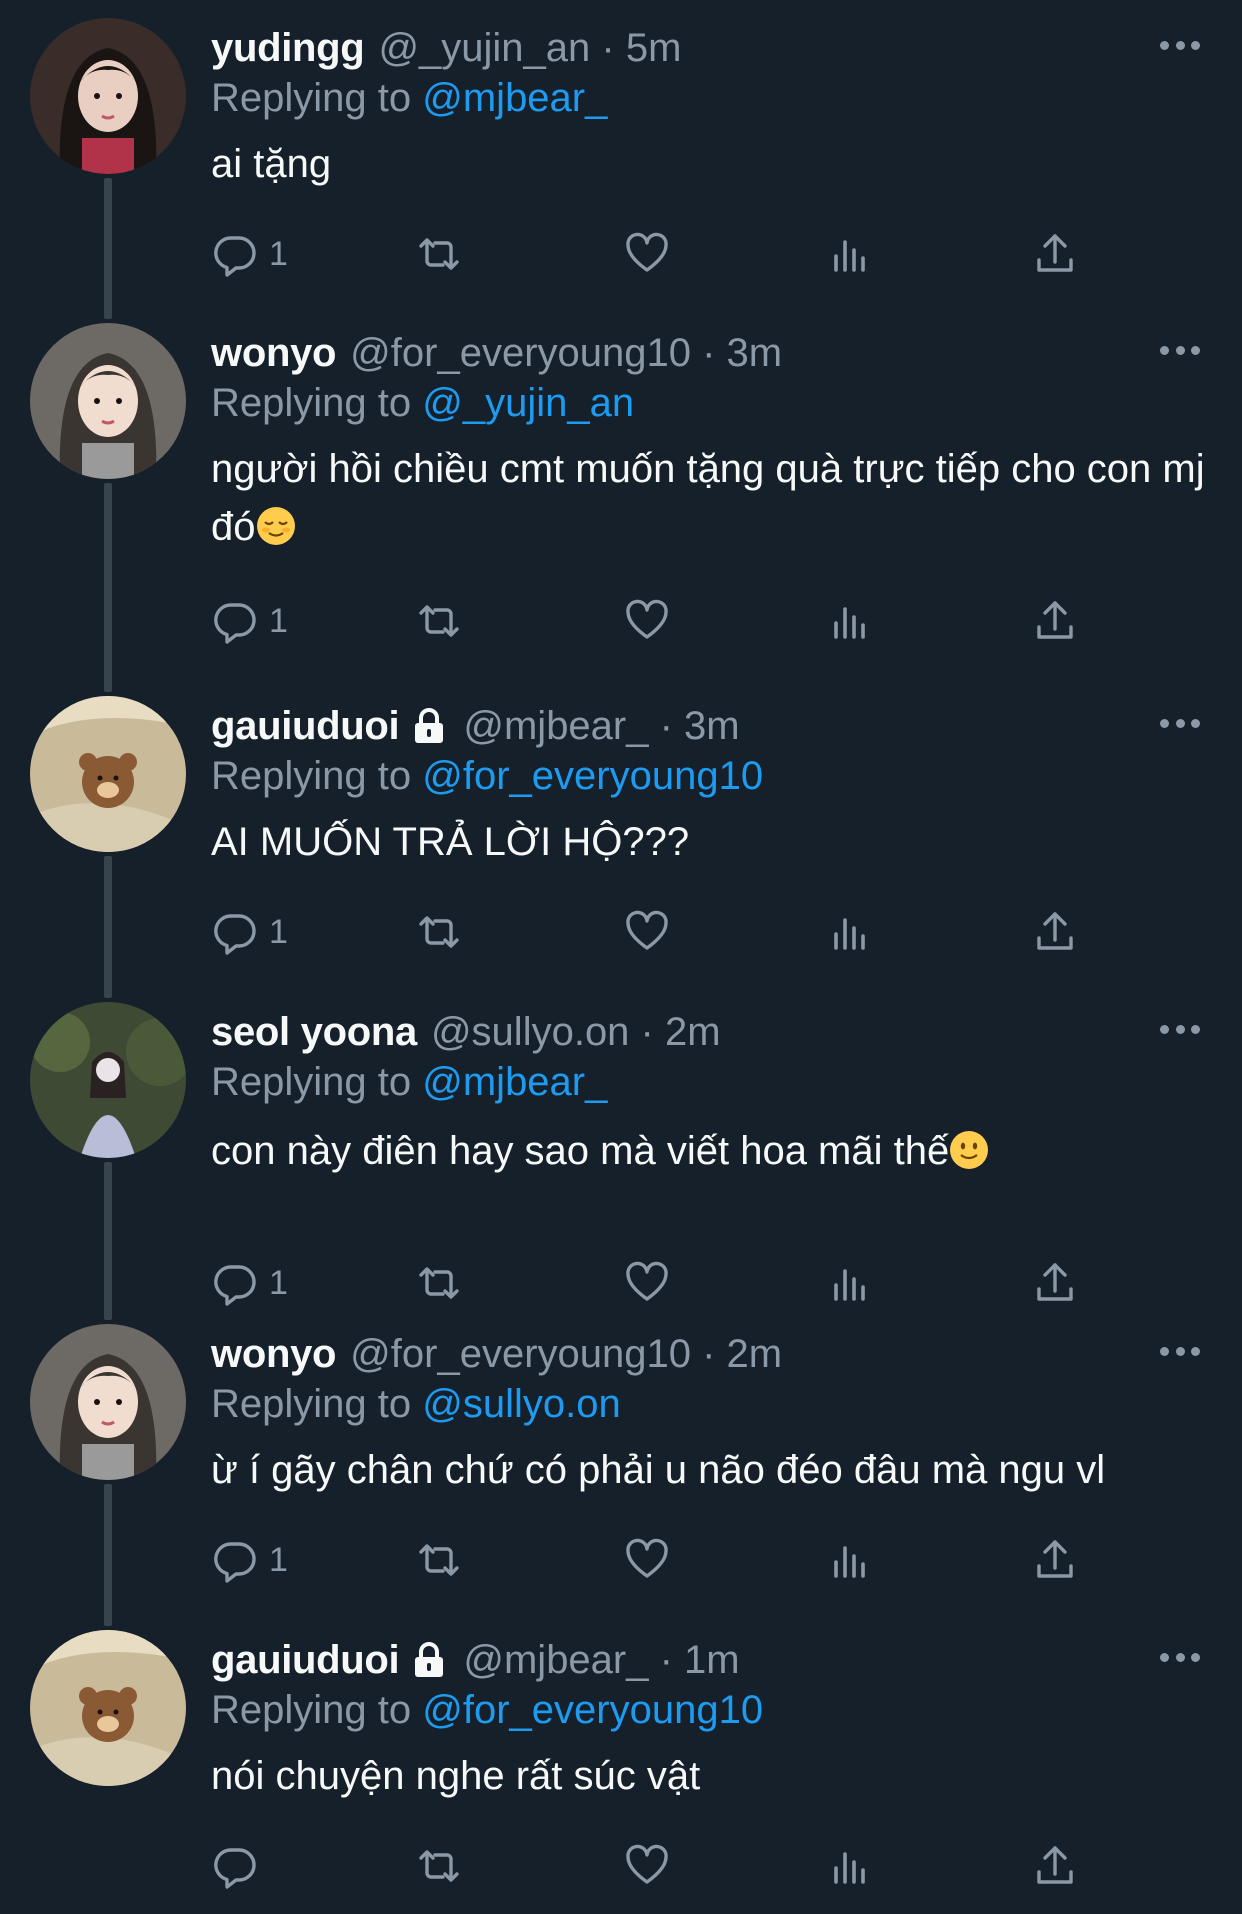 Image resolution: width=1242 pixels, height=1914 pixels. I want to click on lock-icon, so click(429, 1660).